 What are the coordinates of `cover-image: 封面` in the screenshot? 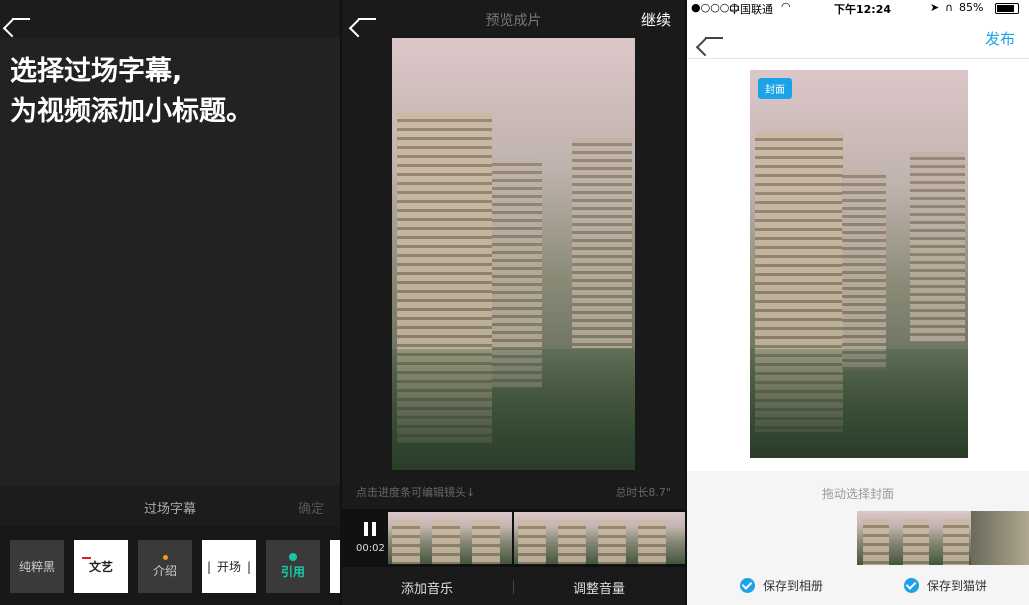 It's located at (859, 264).